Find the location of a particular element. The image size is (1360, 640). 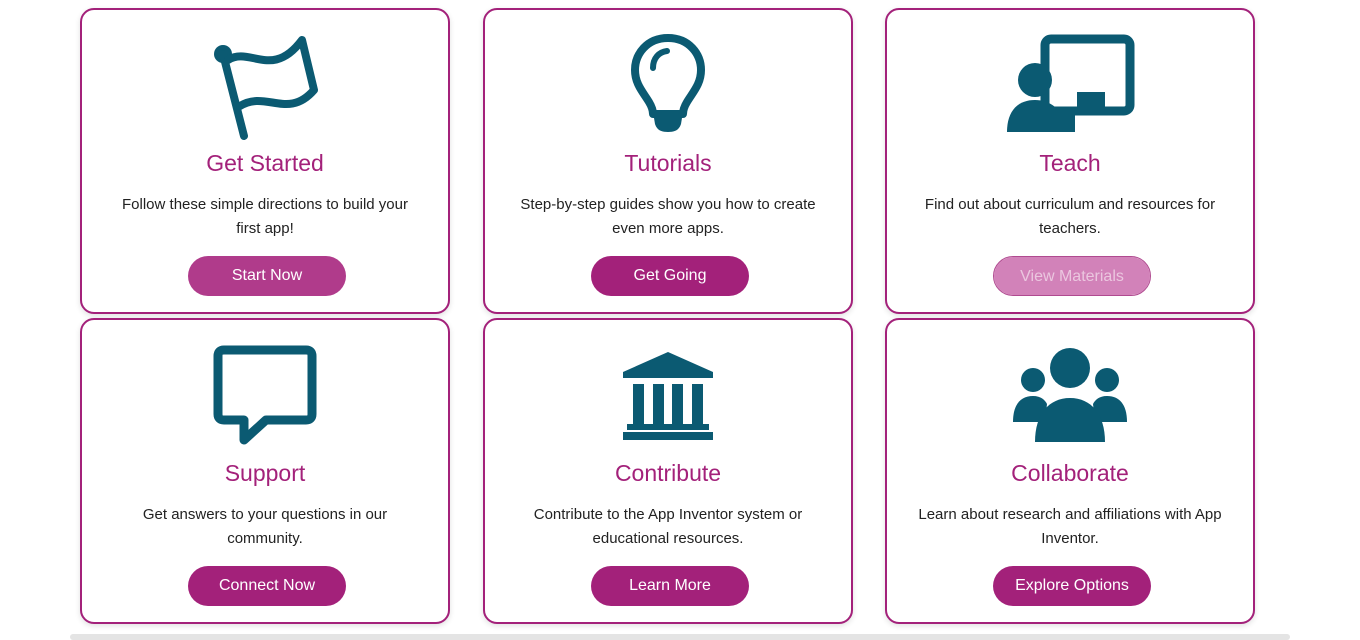

button-label: Start Now is located at coordinates (267, 275).